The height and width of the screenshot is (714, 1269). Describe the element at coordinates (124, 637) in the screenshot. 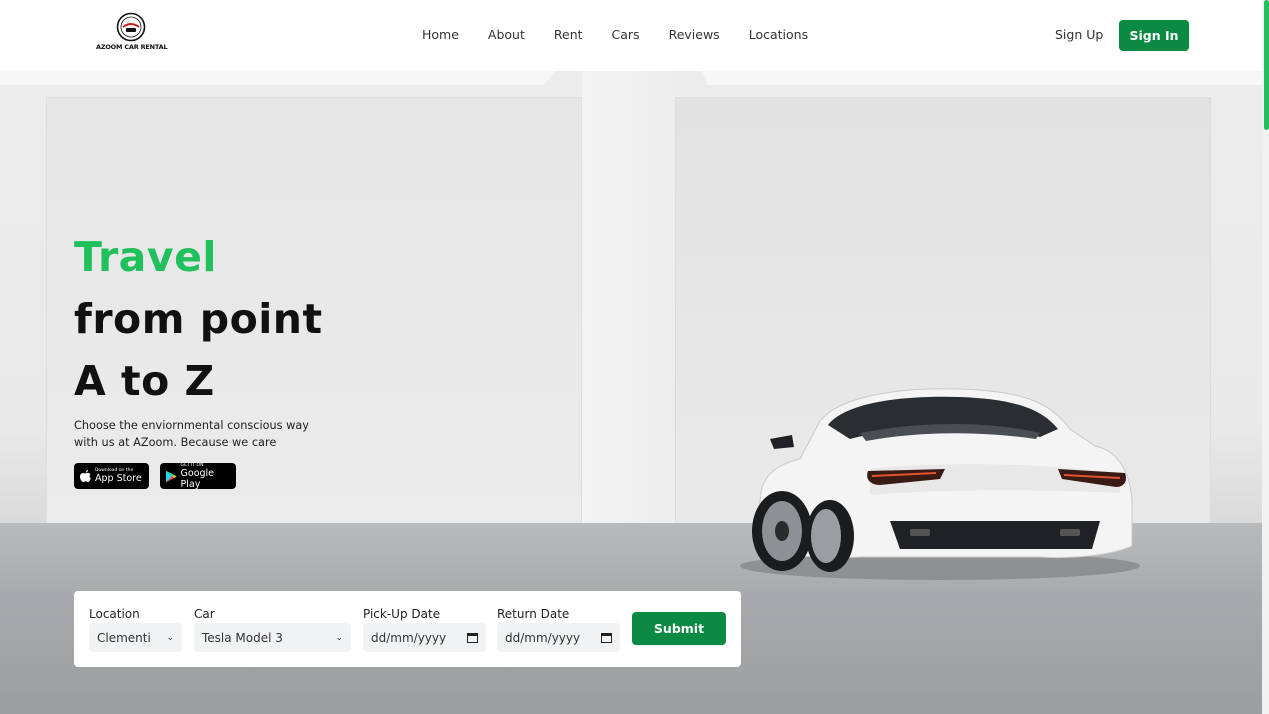

I see `location-value: Clementi` at that location.